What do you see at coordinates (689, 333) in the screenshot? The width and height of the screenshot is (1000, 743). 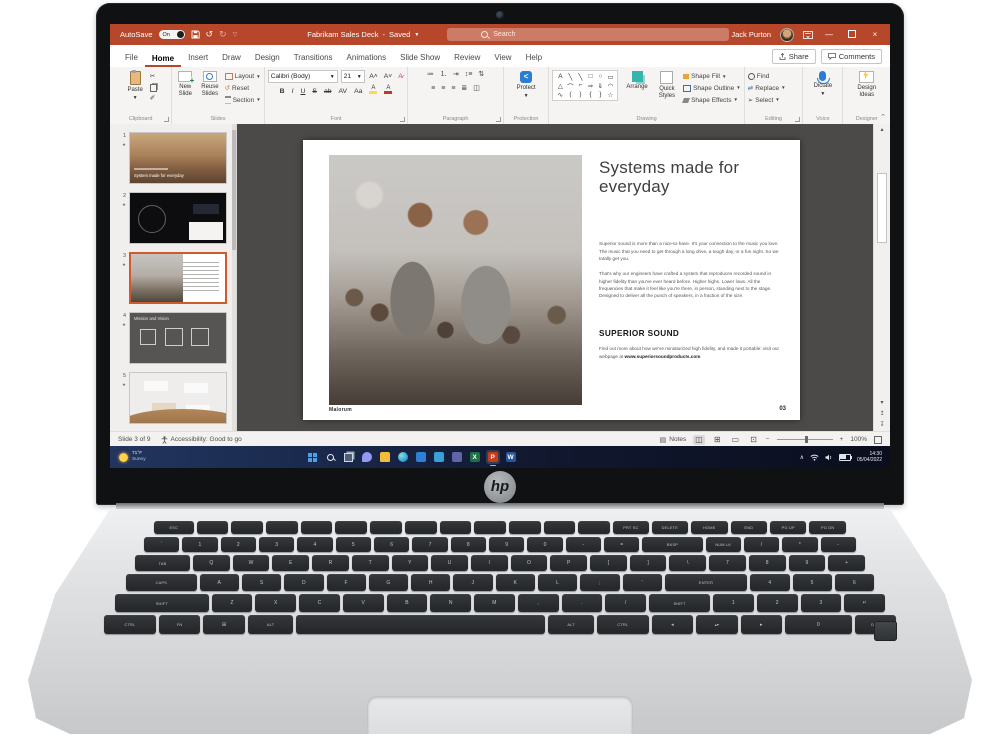 I see `slide-subheading: SUPERIOR SOUND` at bounding box center [689, 333].